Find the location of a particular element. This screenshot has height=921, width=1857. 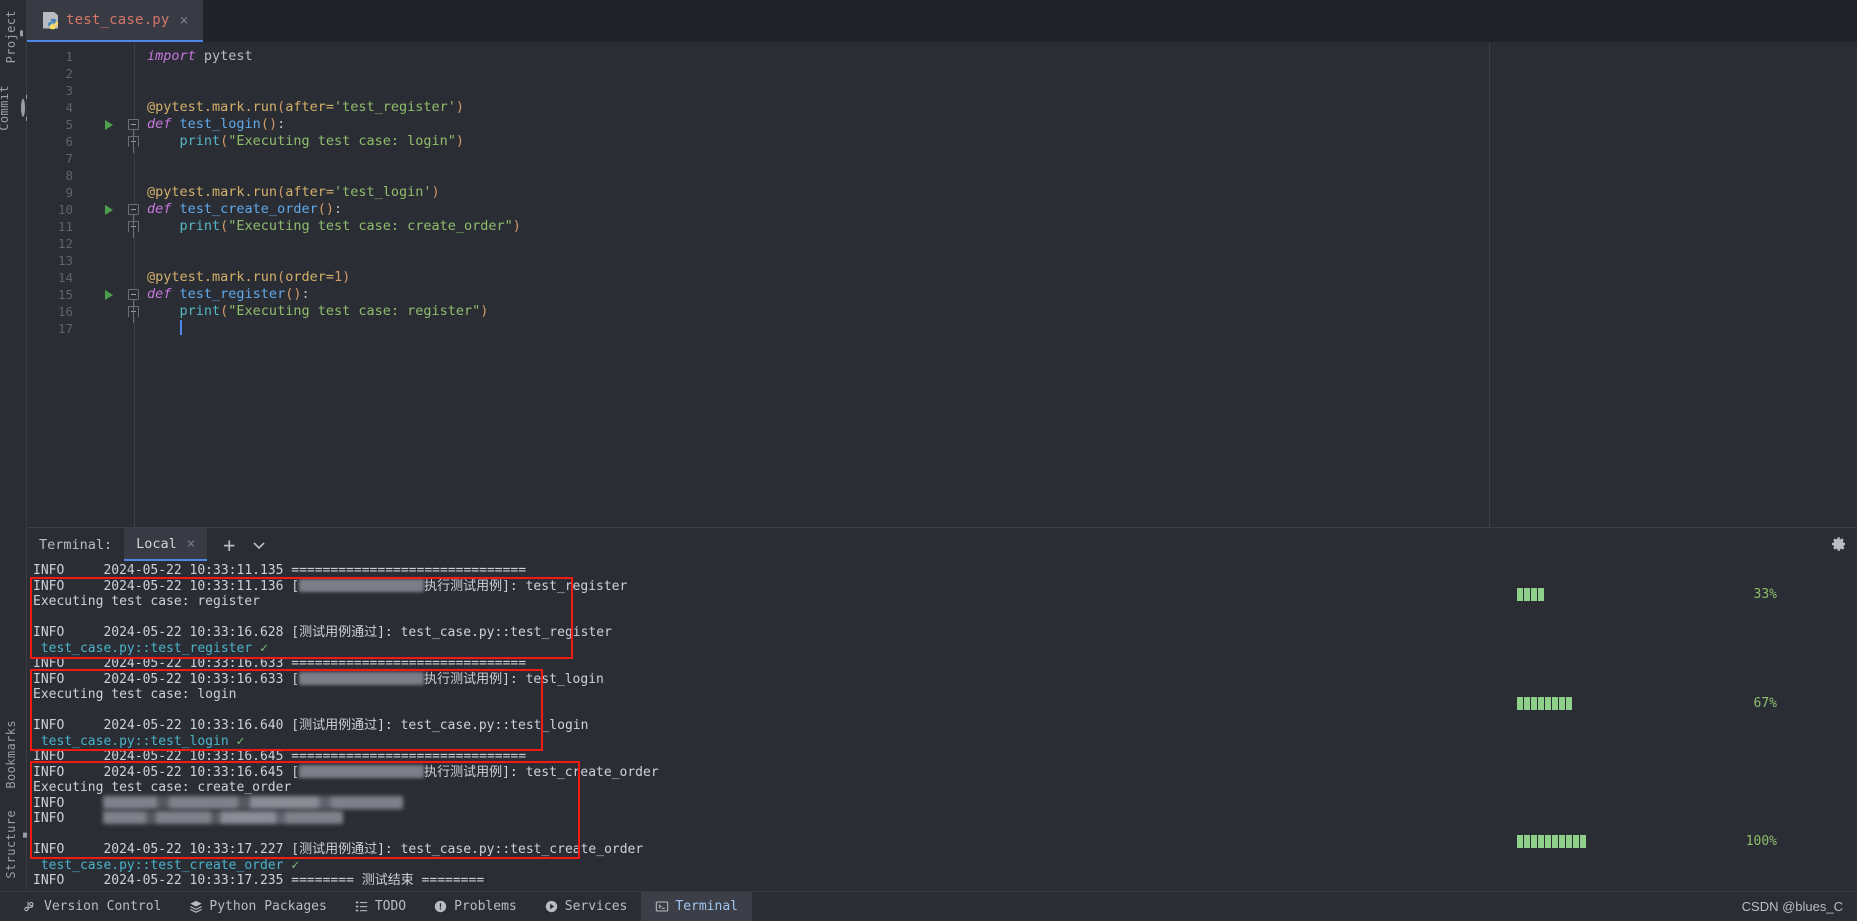

code-token: "Executing test case: login" is located at coordinates (342, 141).